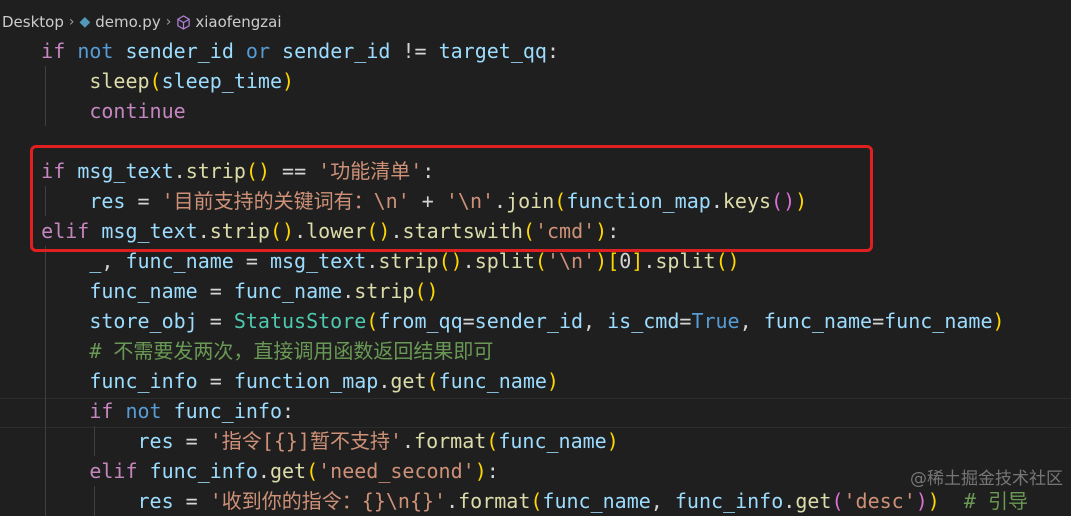 This screenshot has width=1071, height=516. Describe the element at coordinates (291, 351) in the screenshot. I see `code-token: # 不需要发两次，直接调用函数返回结果即可` at that location.